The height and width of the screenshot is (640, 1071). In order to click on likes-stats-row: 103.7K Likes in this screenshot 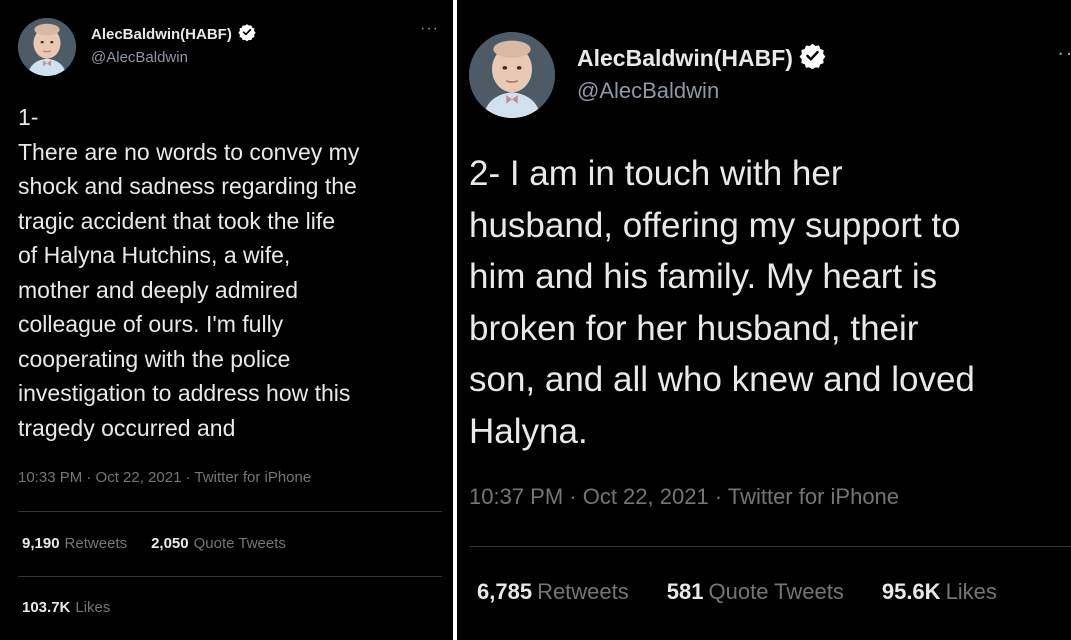, I will do `click(66, 607)`.